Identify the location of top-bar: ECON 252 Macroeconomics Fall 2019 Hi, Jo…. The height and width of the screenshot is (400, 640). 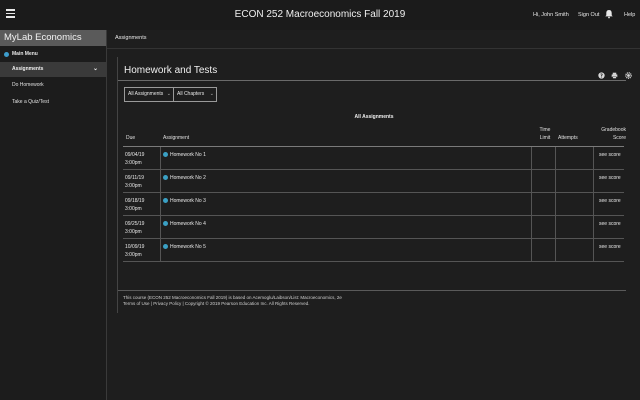
(320, 15).